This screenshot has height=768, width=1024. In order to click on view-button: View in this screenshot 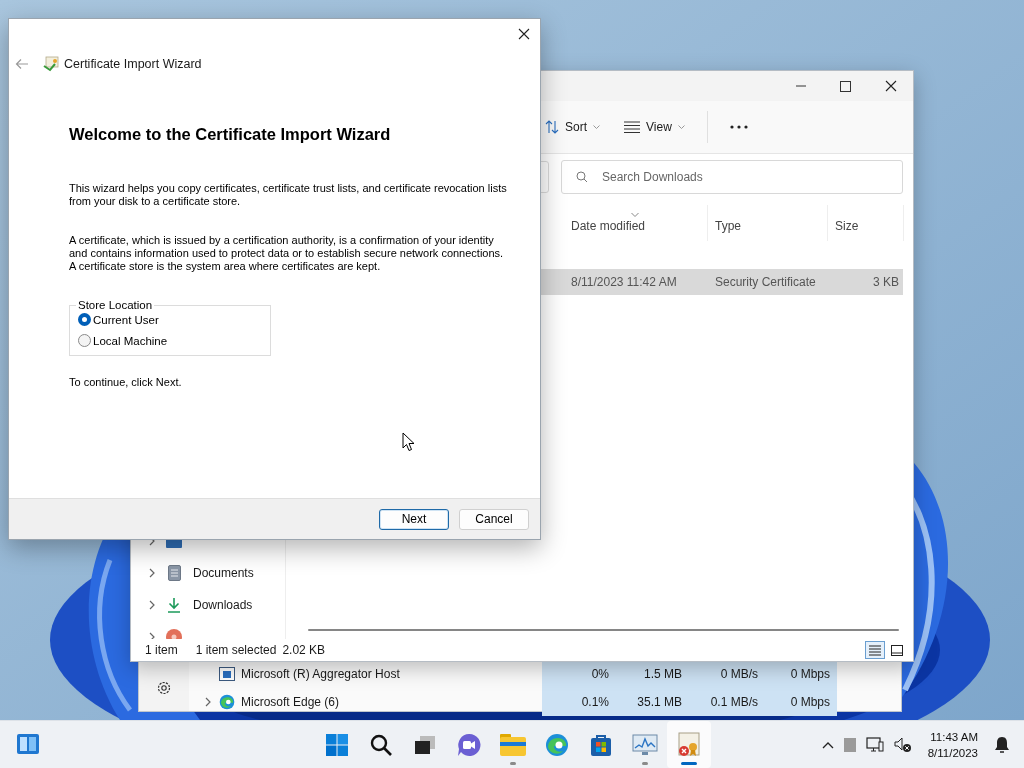, I will do `click(654, 127)`.